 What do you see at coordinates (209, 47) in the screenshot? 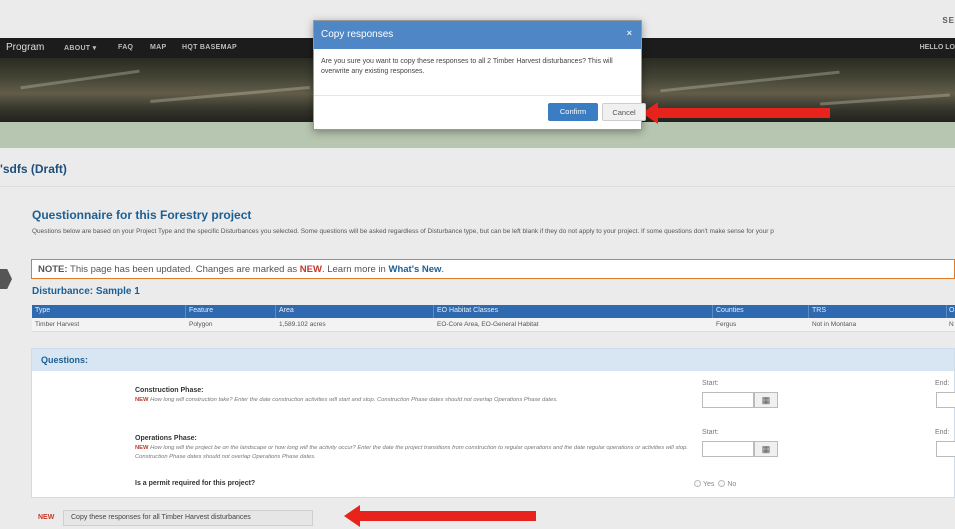
I see `nav-hqt-basemap: HQT BASEMAP` at bounding box center [209, 47].